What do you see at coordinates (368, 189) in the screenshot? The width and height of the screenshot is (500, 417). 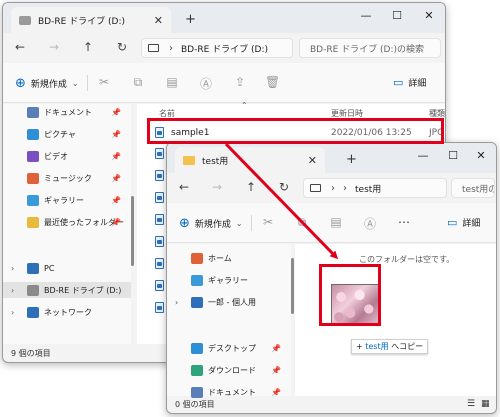 I see `address-path: test用` at bounding box center [368, 189].